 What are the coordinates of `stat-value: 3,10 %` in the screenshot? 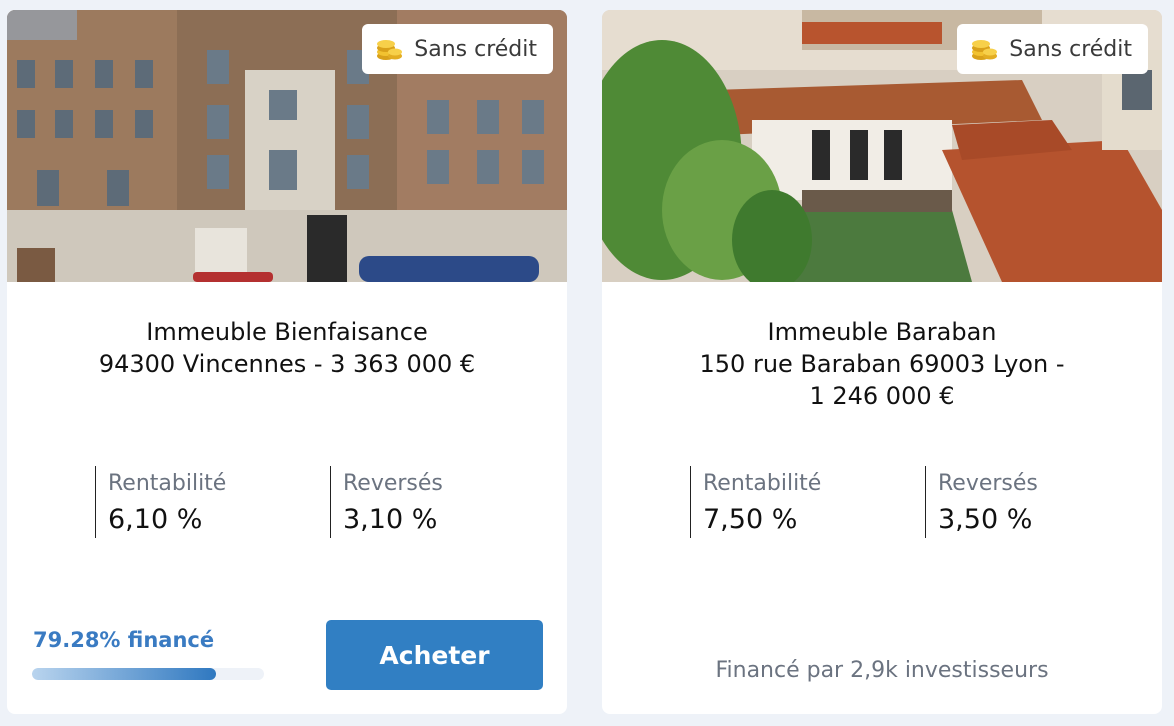 It's located at (390, 519).